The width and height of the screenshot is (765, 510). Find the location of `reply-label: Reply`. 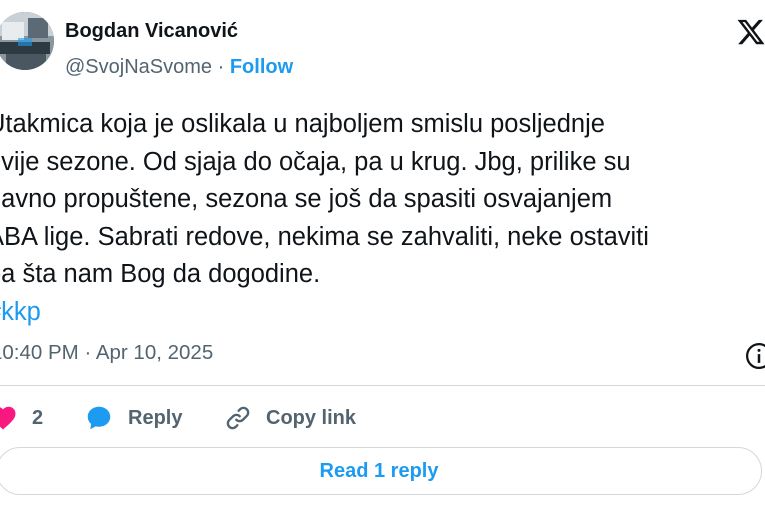

reply-label: Reply is located at coordinates (155, 417).